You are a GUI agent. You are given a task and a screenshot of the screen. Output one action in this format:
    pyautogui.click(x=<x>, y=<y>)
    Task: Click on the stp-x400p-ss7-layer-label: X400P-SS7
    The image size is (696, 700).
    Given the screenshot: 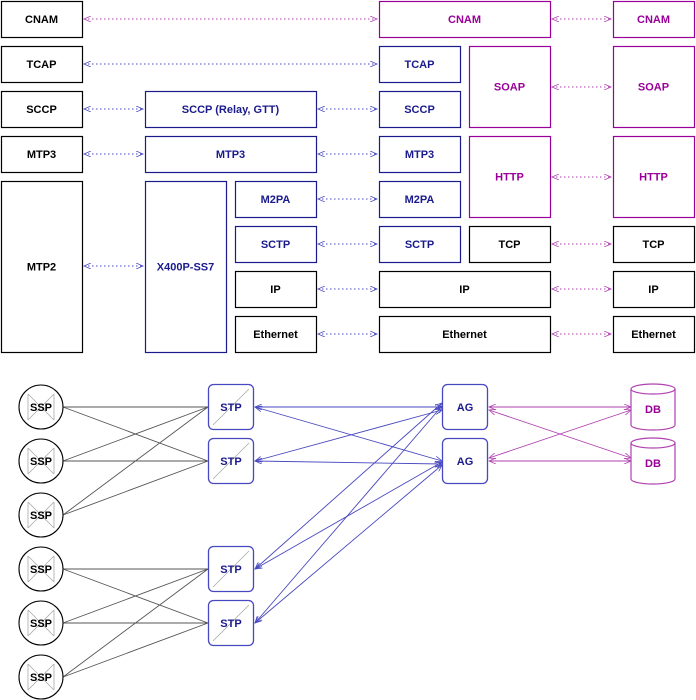 What is the action you would take?
    pyautogui.click(x=185, y=268)
    